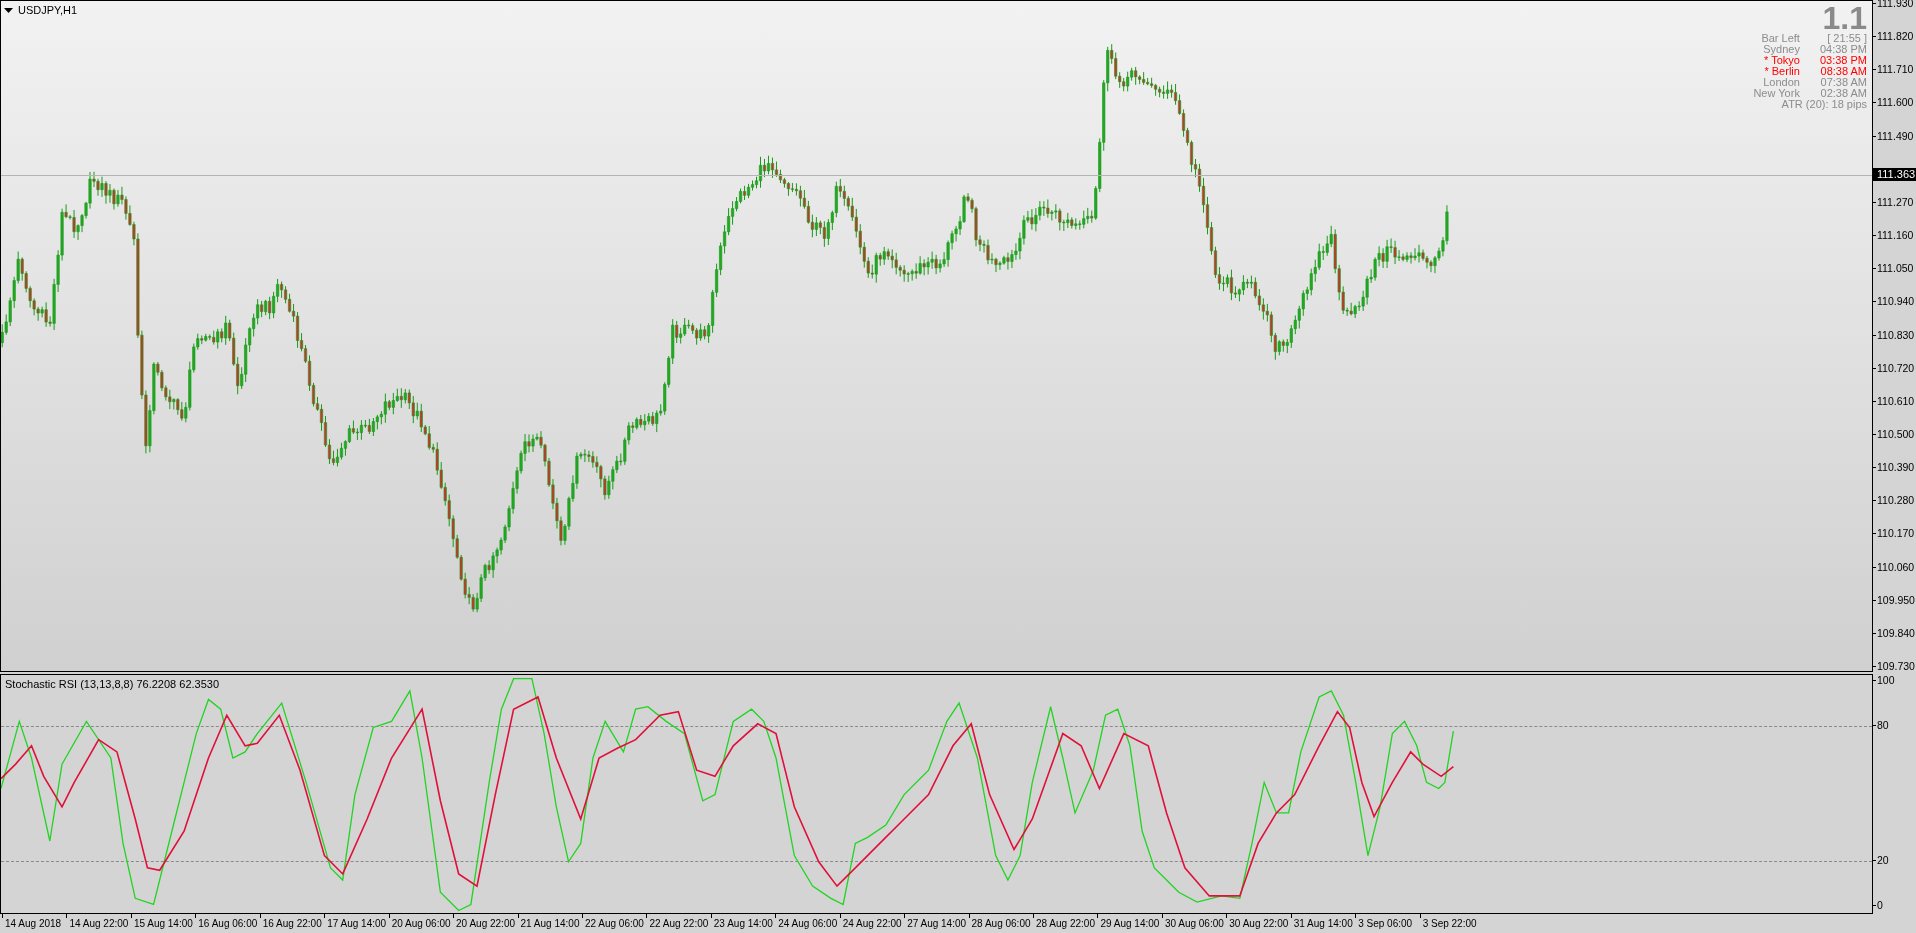 Image resolution: width=1916 pixels, height=933 pixels. What do you see at coordinates (1894, 302) in the screenshot?
I see `price-label: 110.940` at bounding box center [1894, 302].